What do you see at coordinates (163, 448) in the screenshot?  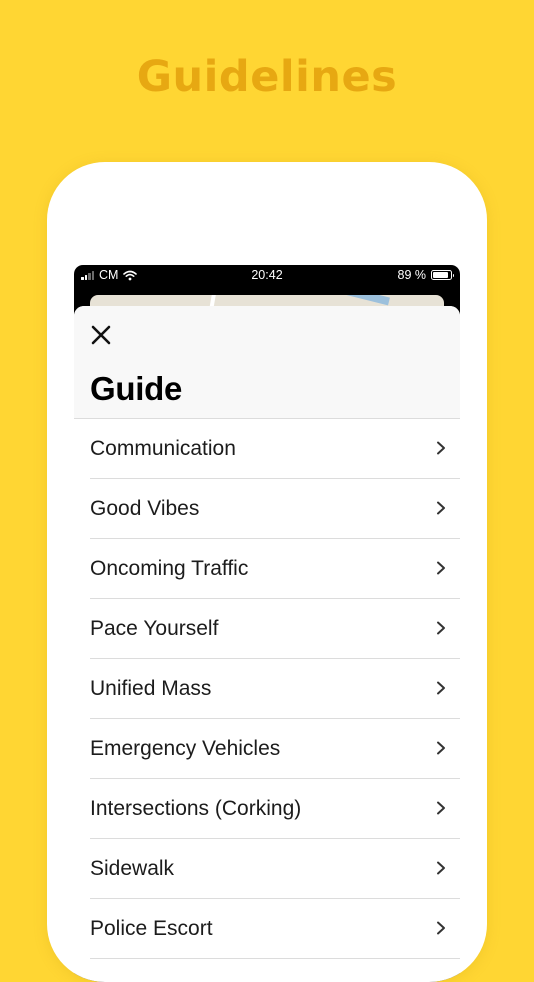 I see `list-item-label: Communication` at bounding box center [163, 448].